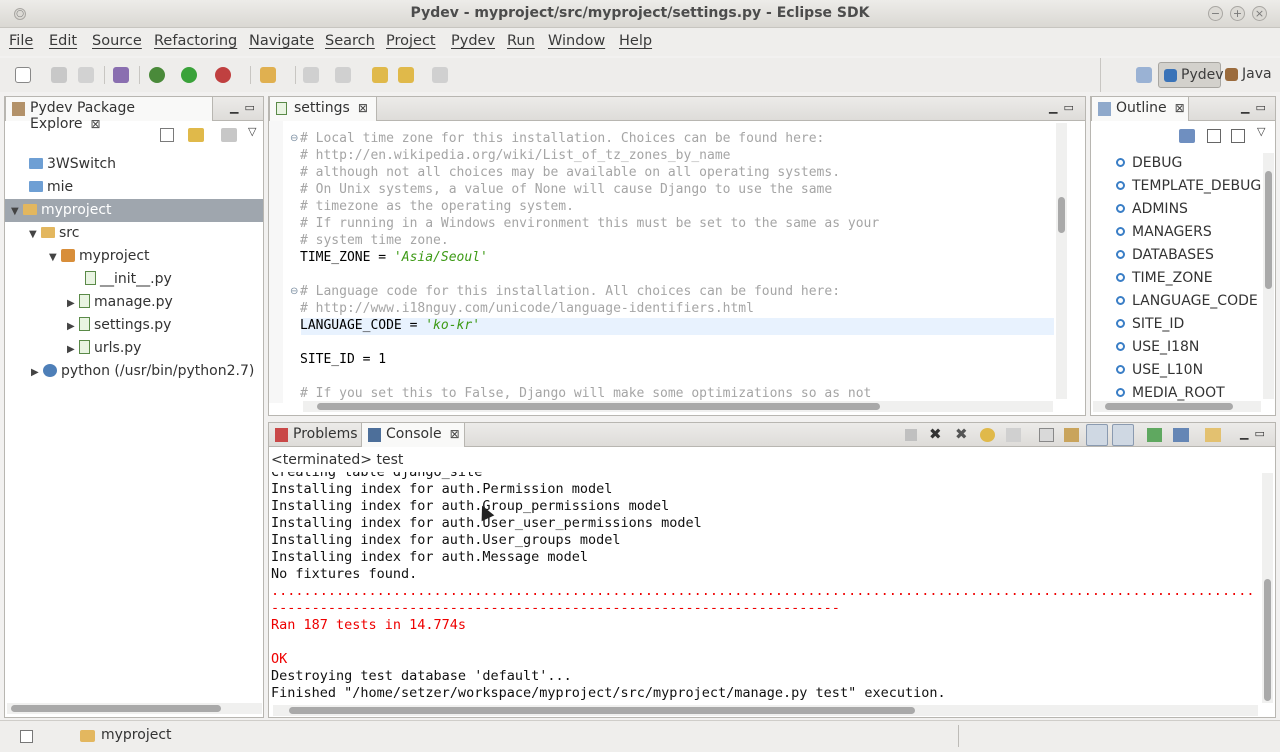  I want to click on outline-item: LANGUAGE_CODE, so click(1187, 301).